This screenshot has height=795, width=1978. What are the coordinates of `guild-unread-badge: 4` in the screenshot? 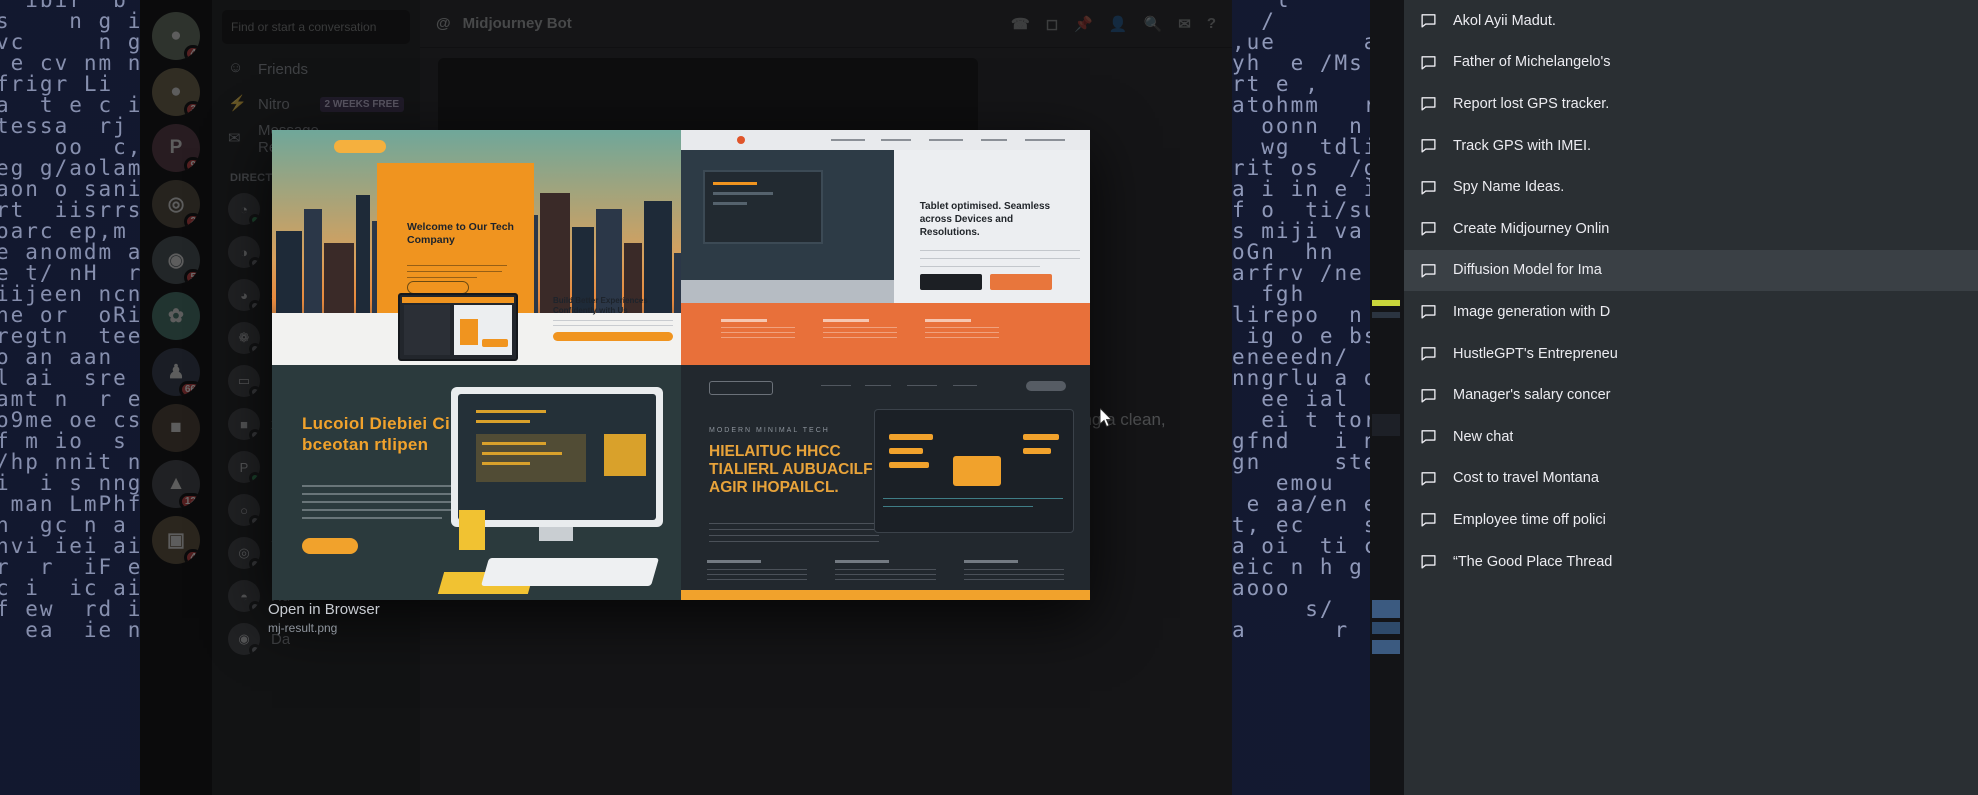 It's located at (192, 52).